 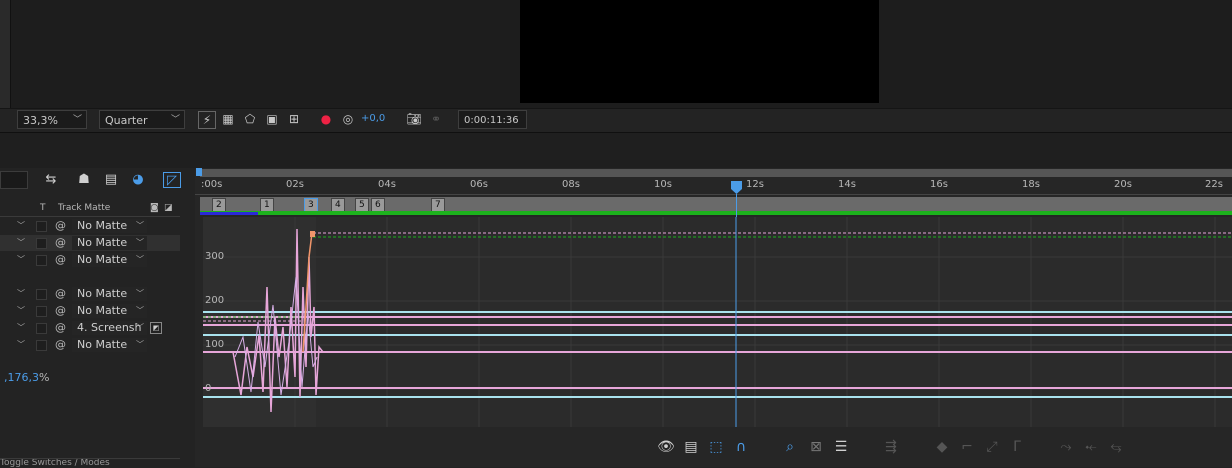 I want to click on mask-visibility-icon: ⬠, so click(x=250, y=119).